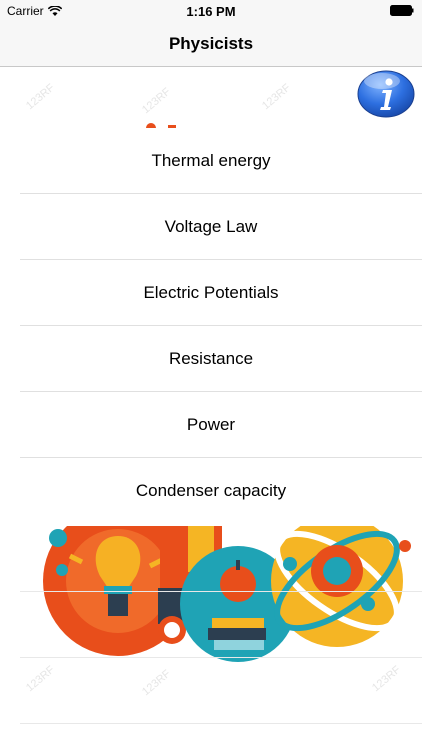 Image resolution: width=422 pixels, height=750 pixels. I want to click on list-item-label: Power, so click(211, 424).